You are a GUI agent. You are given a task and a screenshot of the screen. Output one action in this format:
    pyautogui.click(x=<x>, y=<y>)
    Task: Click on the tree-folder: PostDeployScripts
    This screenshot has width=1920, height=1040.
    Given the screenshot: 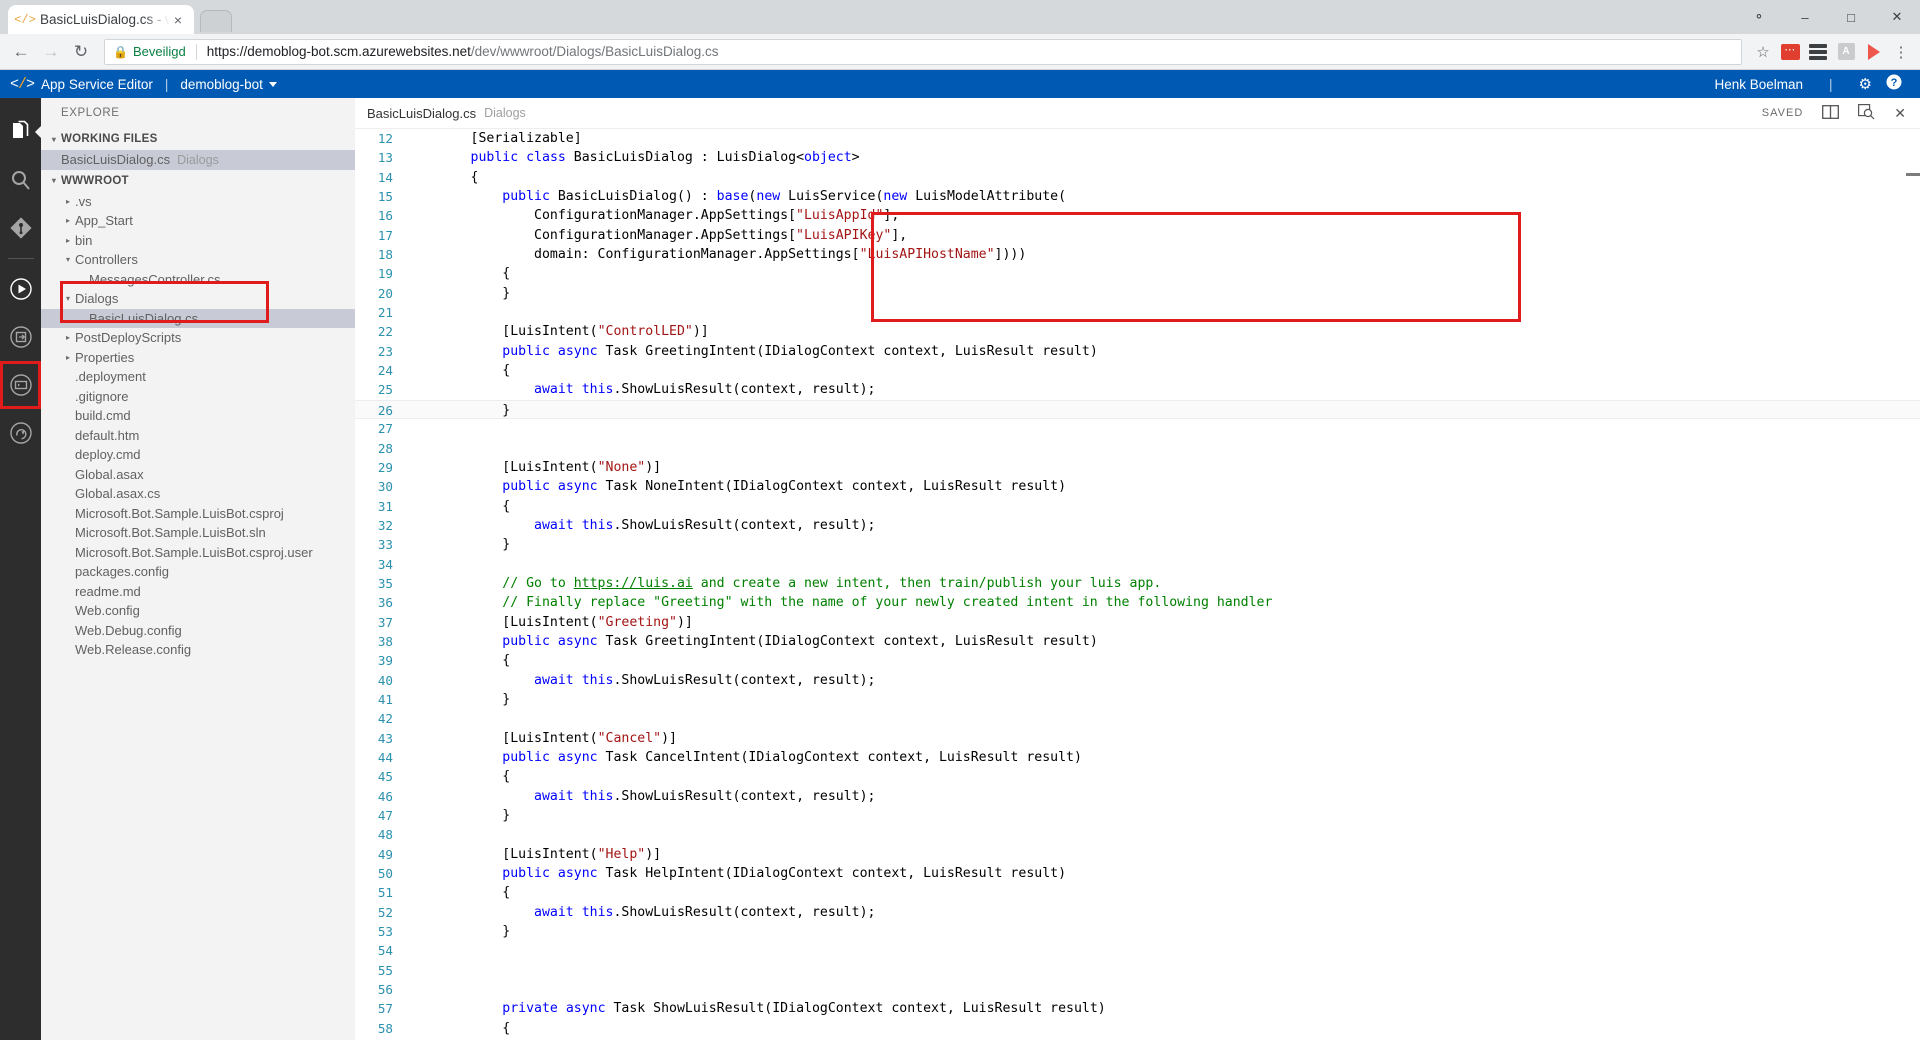 What is the action you would take?
    pyautogui.click(x=198, y=338)
    